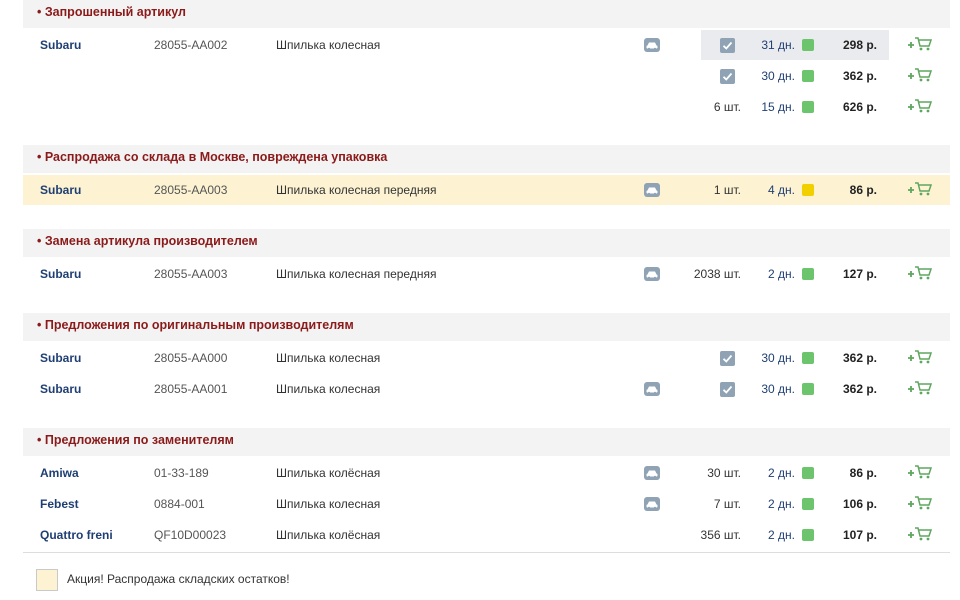  Describe the element at coordinates (859, 535) in the screenshot. I see `price: 107 р.` at that location.